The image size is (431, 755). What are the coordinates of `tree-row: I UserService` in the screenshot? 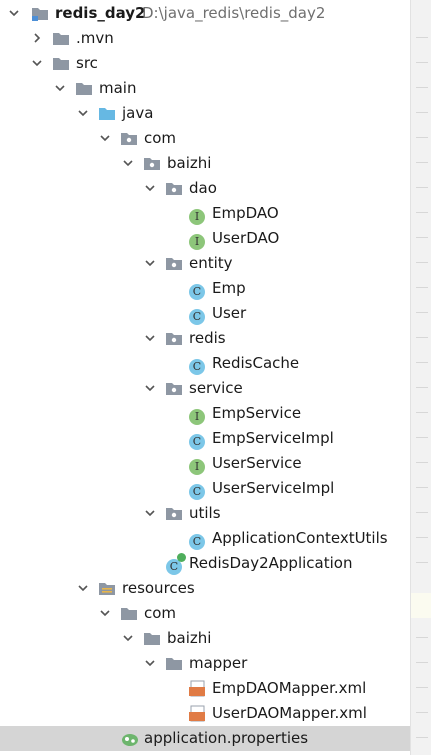 It's located at (205, 463).